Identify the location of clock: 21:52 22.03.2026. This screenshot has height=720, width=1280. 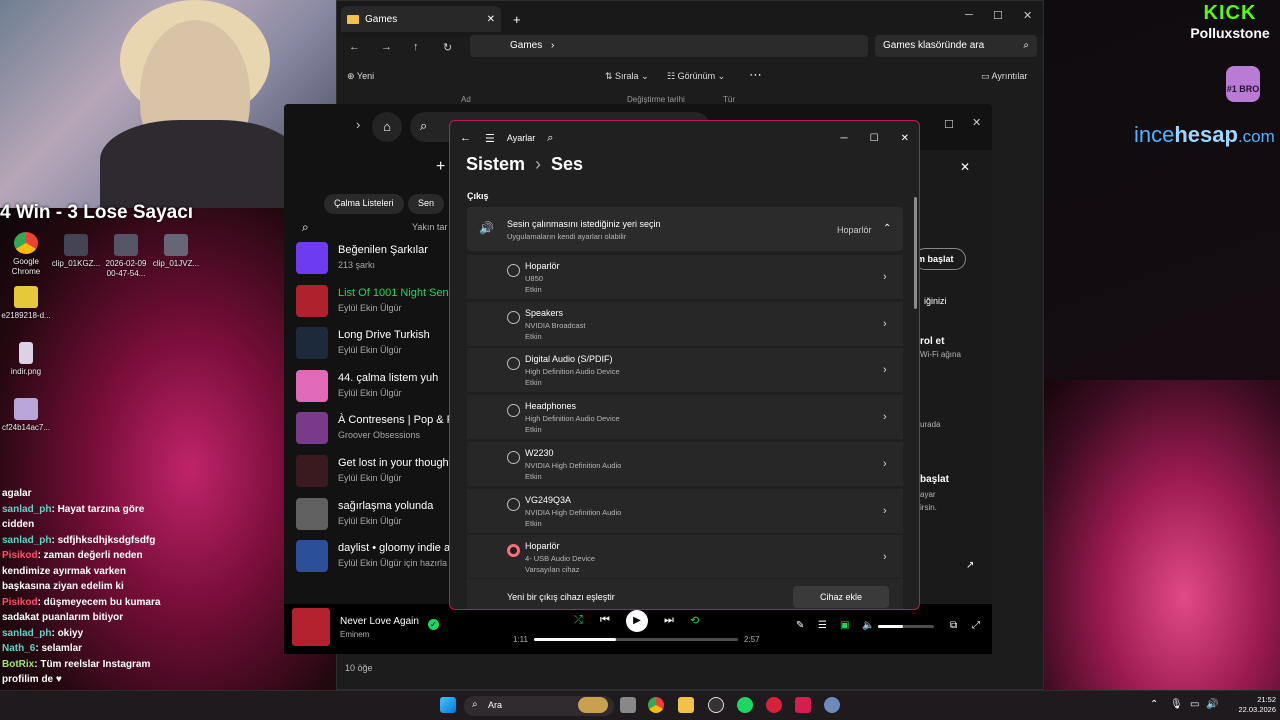
(1249, 705).